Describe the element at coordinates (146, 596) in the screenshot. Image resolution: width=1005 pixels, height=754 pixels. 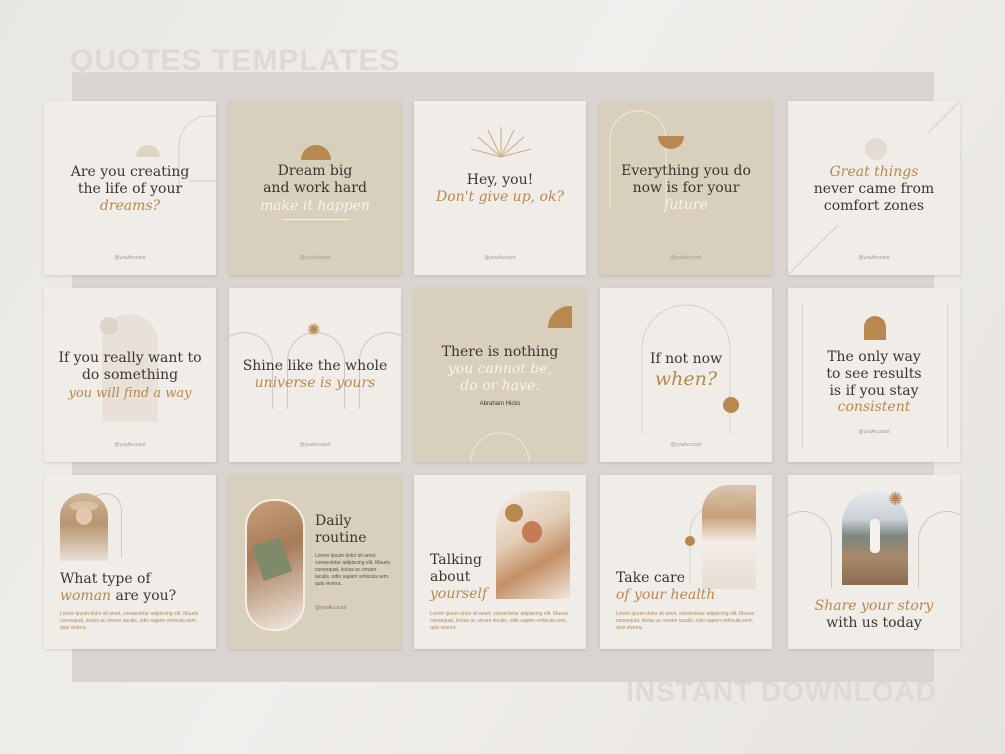
I see `quote-line: are you?` at that location.